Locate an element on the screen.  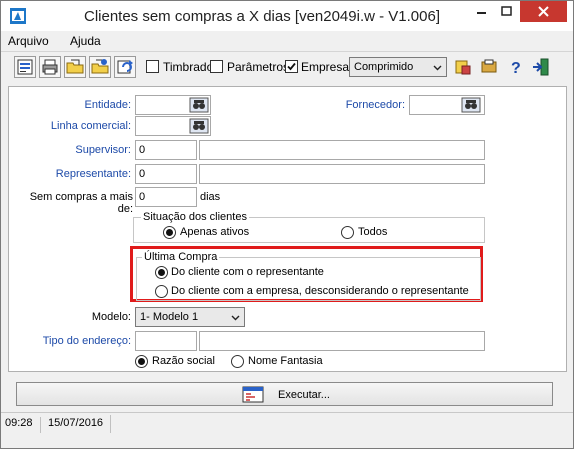
dias-label: dias is located at coordinates (210, 197).